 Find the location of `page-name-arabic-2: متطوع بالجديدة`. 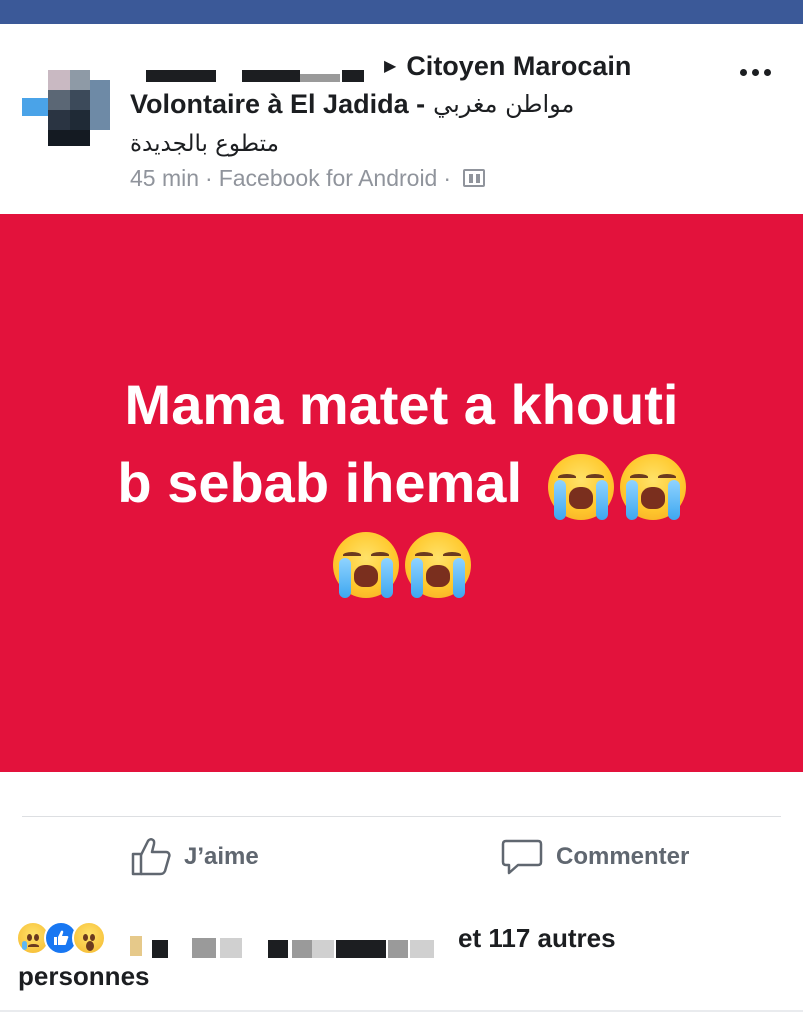

page-name-arabic-2: متطوع بالجديدة is located at coordinates (204, 144).